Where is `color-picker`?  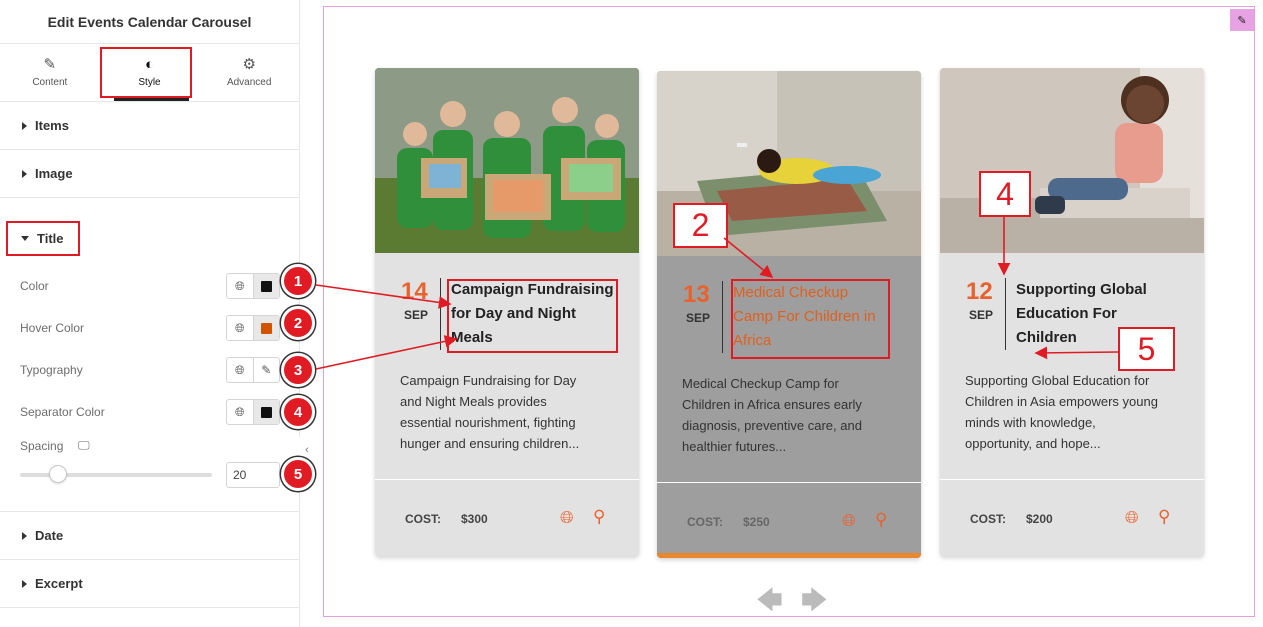 color-picker is located at coordinates (265, 286).